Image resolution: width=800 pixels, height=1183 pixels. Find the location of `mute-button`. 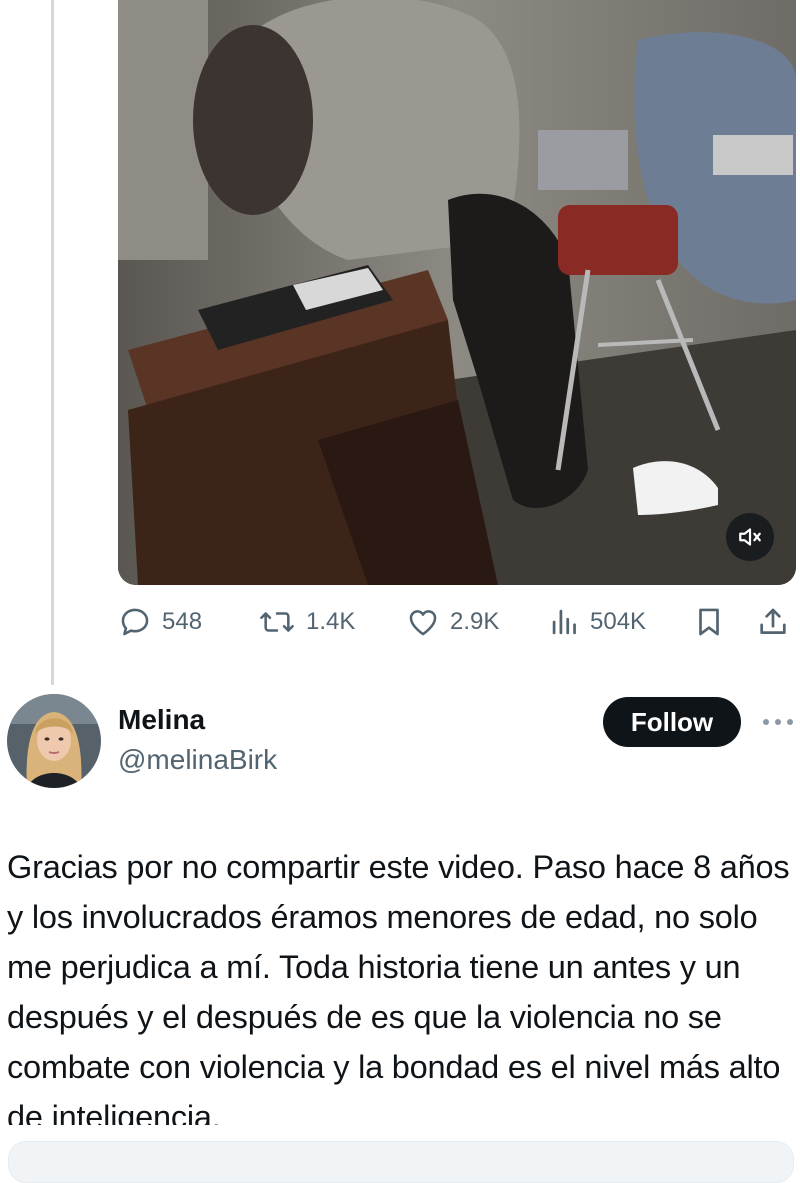

mute-button is located at coordinates (750, 537).